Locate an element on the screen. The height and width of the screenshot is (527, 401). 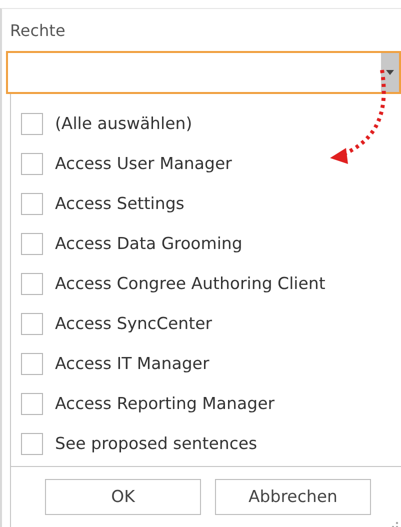
cancel-button: Abbrechen is located at coordinates (293, 497).